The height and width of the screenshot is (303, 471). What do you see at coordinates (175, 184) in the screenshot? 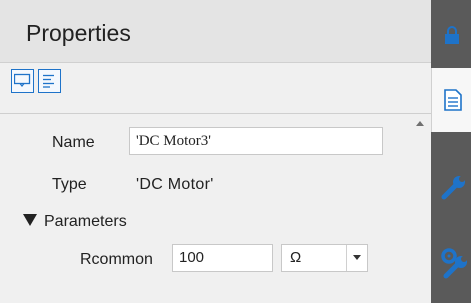
I see `type-value: 'DC Motor'` at bounding box center [175, 184].